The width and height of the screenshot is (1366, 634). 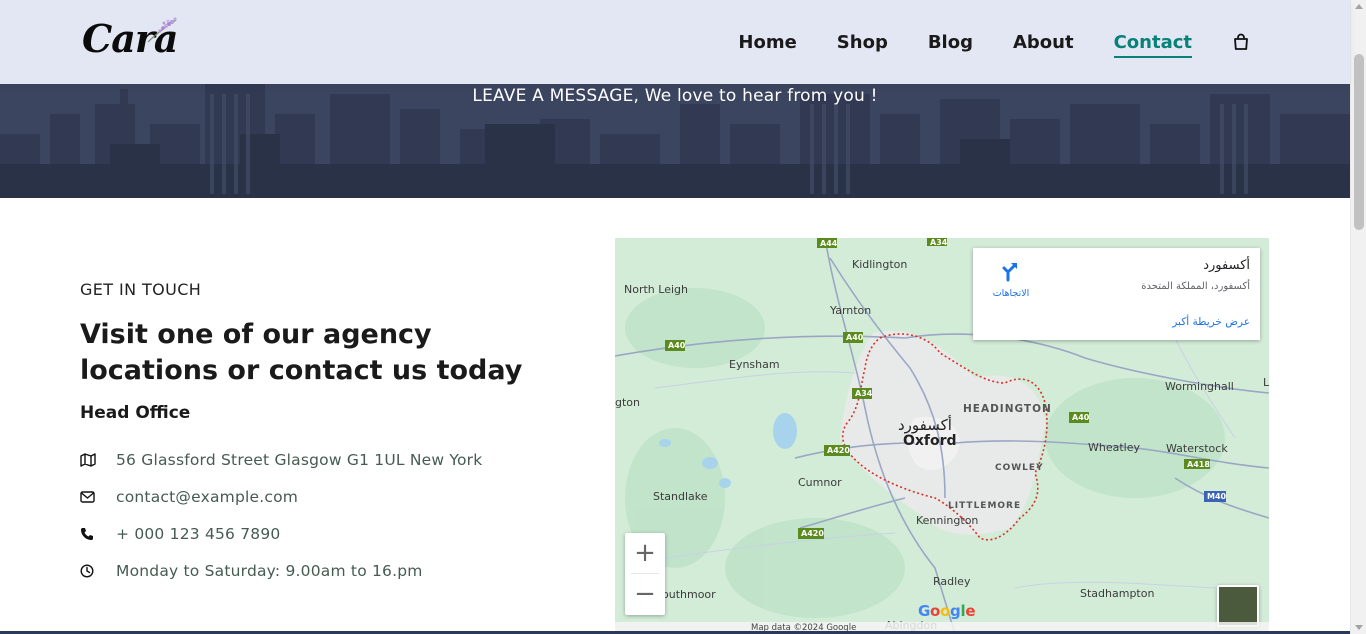 What do you see at coordinates (98, 534) in the screenshot?
I see `phone-icon` at bounding box center [98, 534].